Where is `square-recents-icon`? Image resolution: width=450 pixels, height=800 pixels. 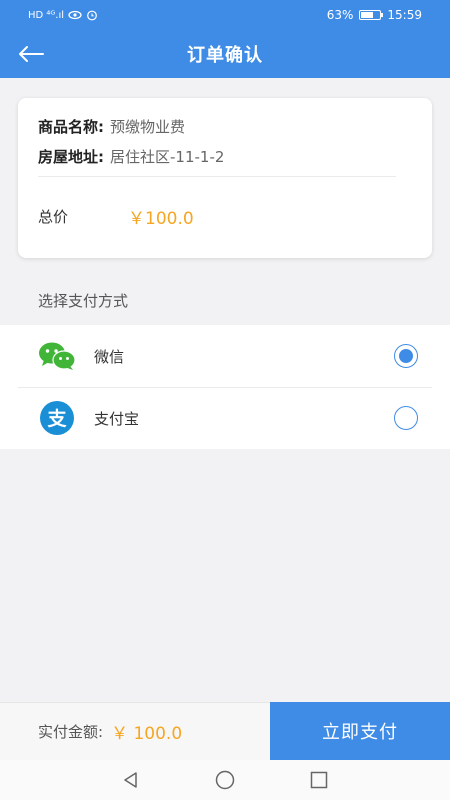 square-recents-icon is located at coordinates (319, 780).